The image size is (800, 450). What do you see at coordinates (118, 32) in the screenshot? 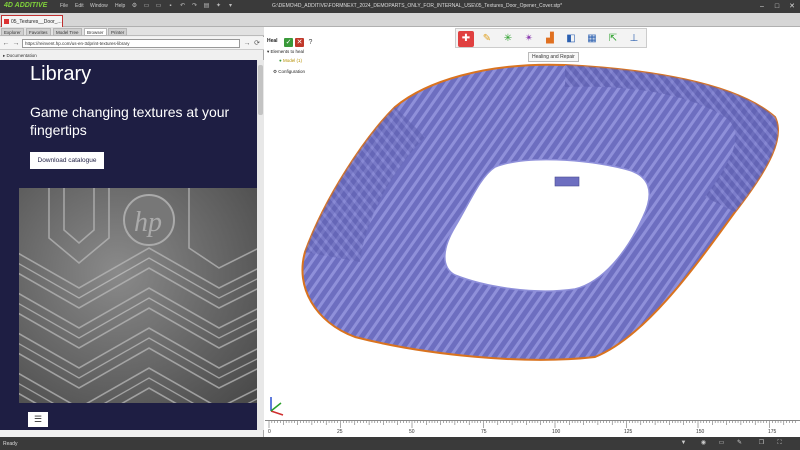
I see `tab-printer: Printer` at bounding box center [118, 32].